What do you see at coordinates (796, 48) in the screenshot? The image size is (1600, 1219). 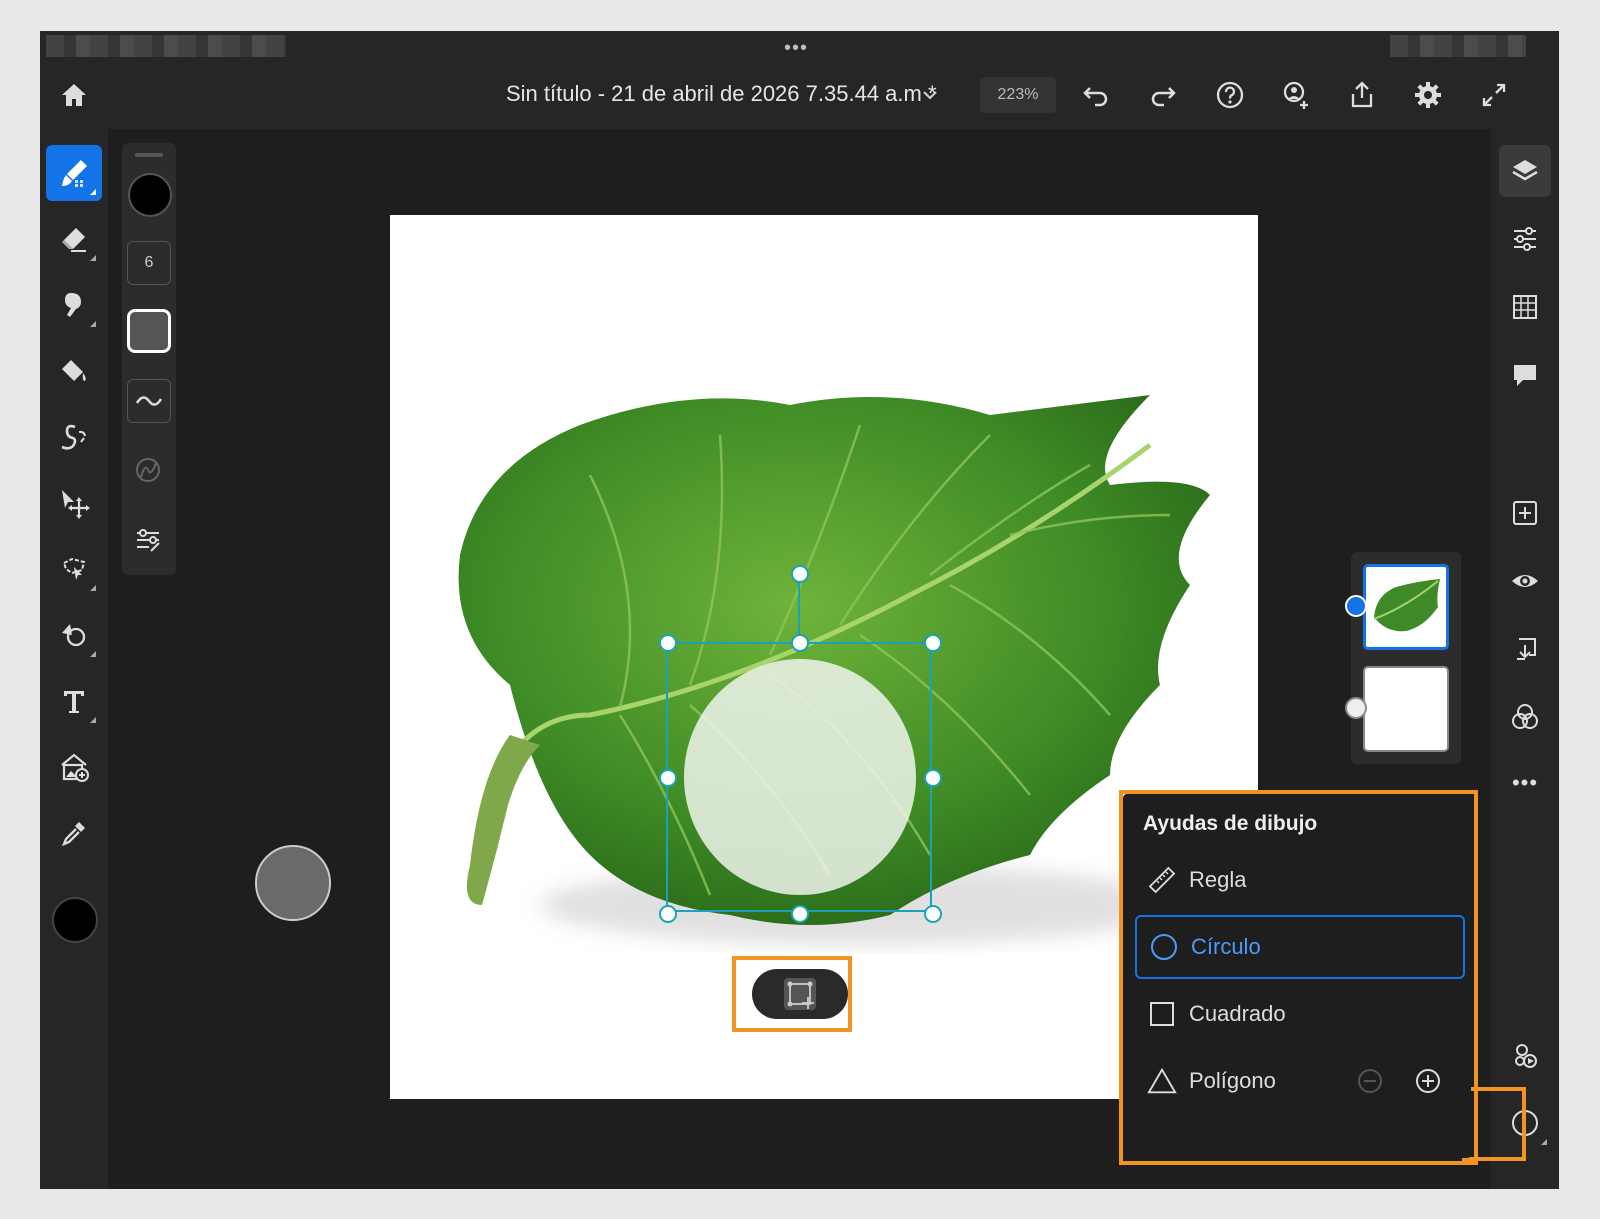 I see `multitask-dots-icon: •••` at bounding box center [796, 48].